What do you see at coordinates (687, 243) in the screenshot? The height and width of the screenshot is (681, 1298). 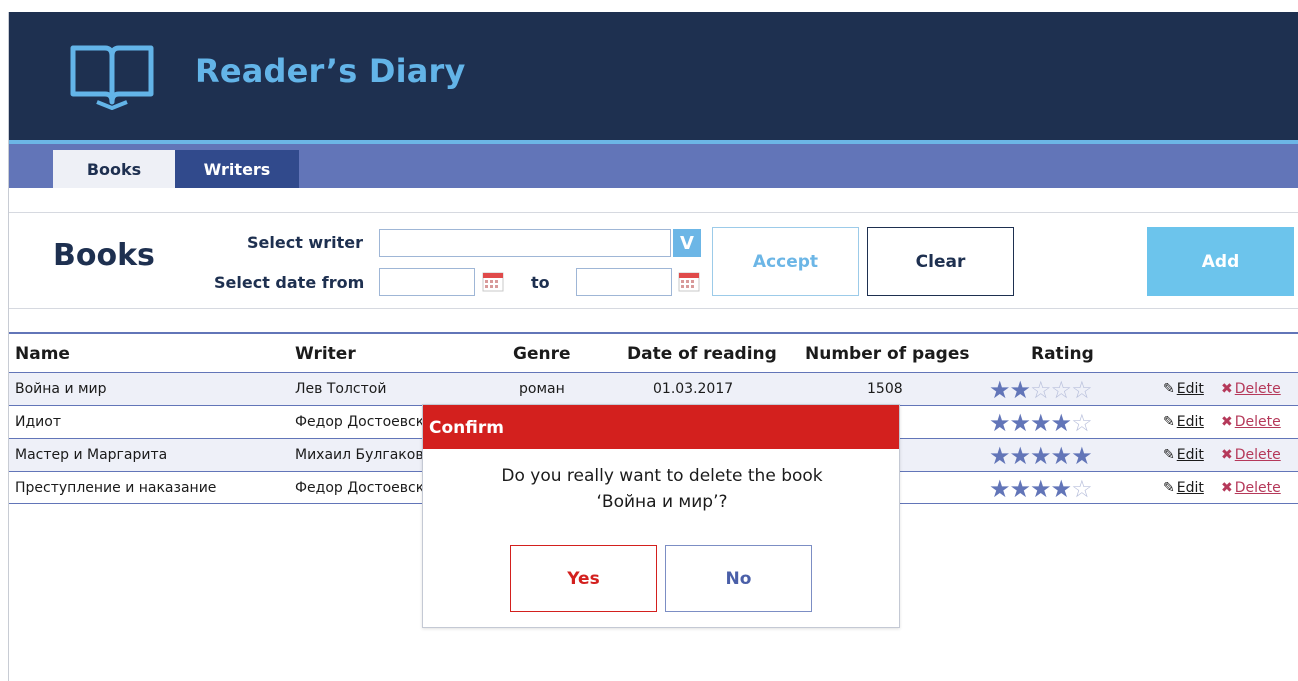 I see `chevron-down-icon: V` at bounding box center [687, 243].